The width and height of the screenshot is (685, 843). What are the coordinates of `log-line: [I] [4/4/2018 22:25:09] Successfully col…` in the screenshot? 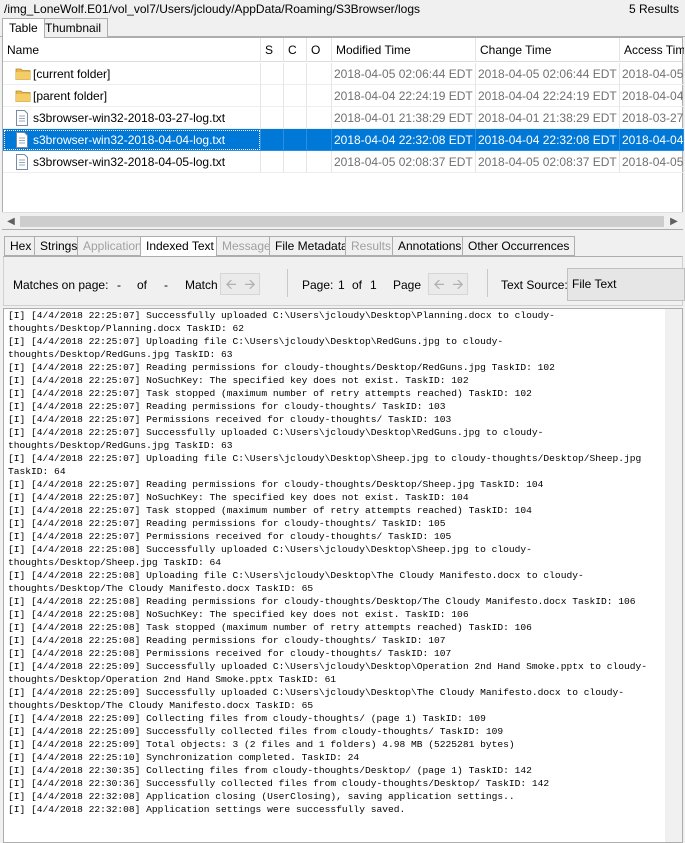 It's located at (256, 731).